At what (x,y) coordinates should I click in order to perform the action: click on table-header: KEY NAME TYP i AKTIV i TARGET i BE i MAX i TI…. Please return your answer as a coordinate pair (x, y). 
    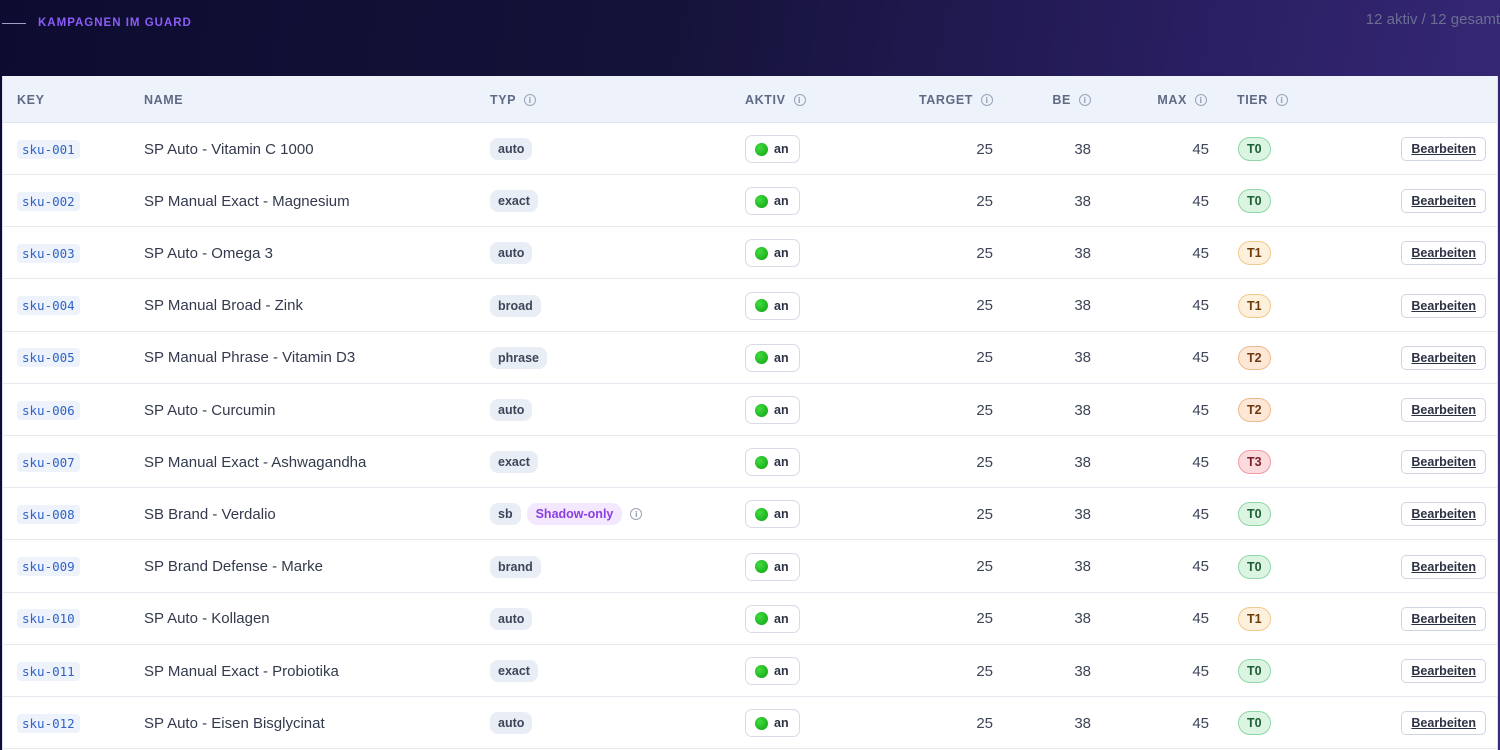
    Looking at the image, I should click on (750, 99).